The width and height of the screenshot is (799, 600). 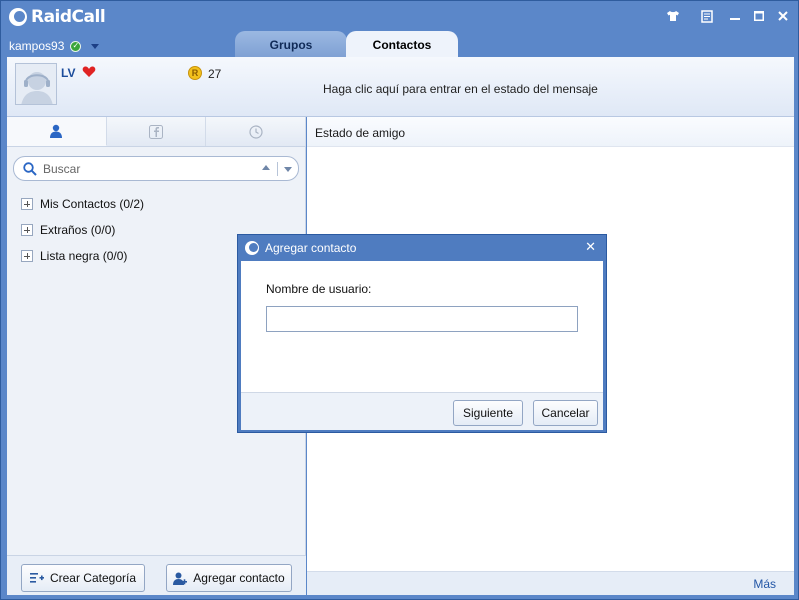 I want to click on coin-icon: R, so click(x=195, y=73).